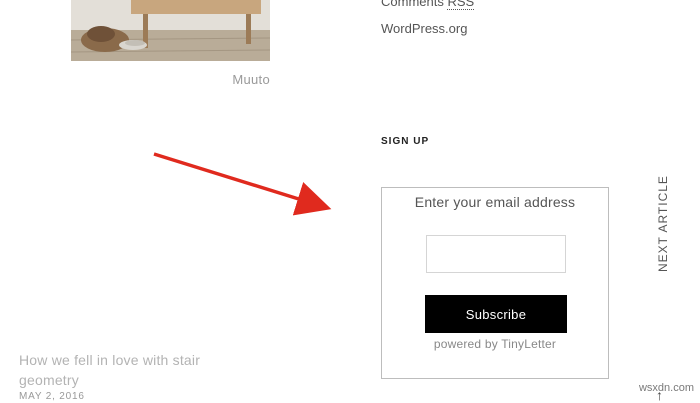 The width and height of the screenshot is (700, 403). What do you see at coordinates (495, 344) in the screenshot?
I see `powered-by-tinyletter: powered by TinyLetter` at bounding box center [495, 344].